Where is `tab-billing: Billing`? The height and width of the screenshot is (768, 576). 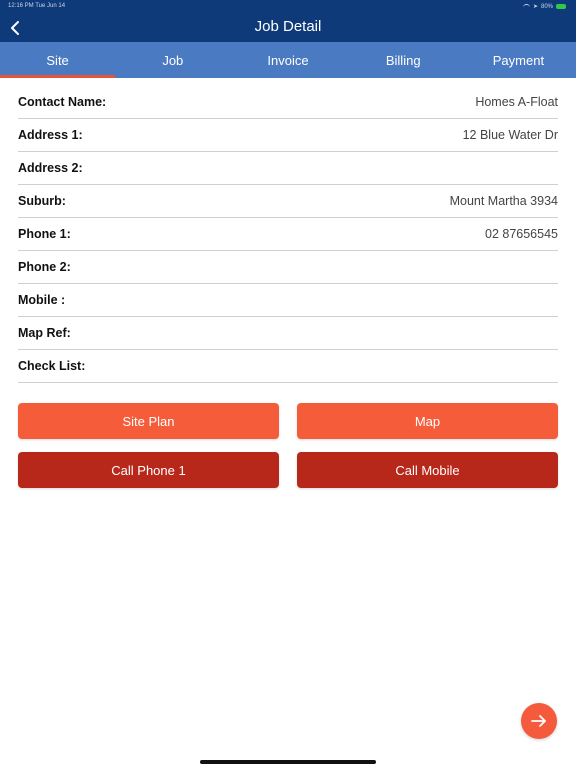
tab-billing: Billing is located at coordinates (403, 60).